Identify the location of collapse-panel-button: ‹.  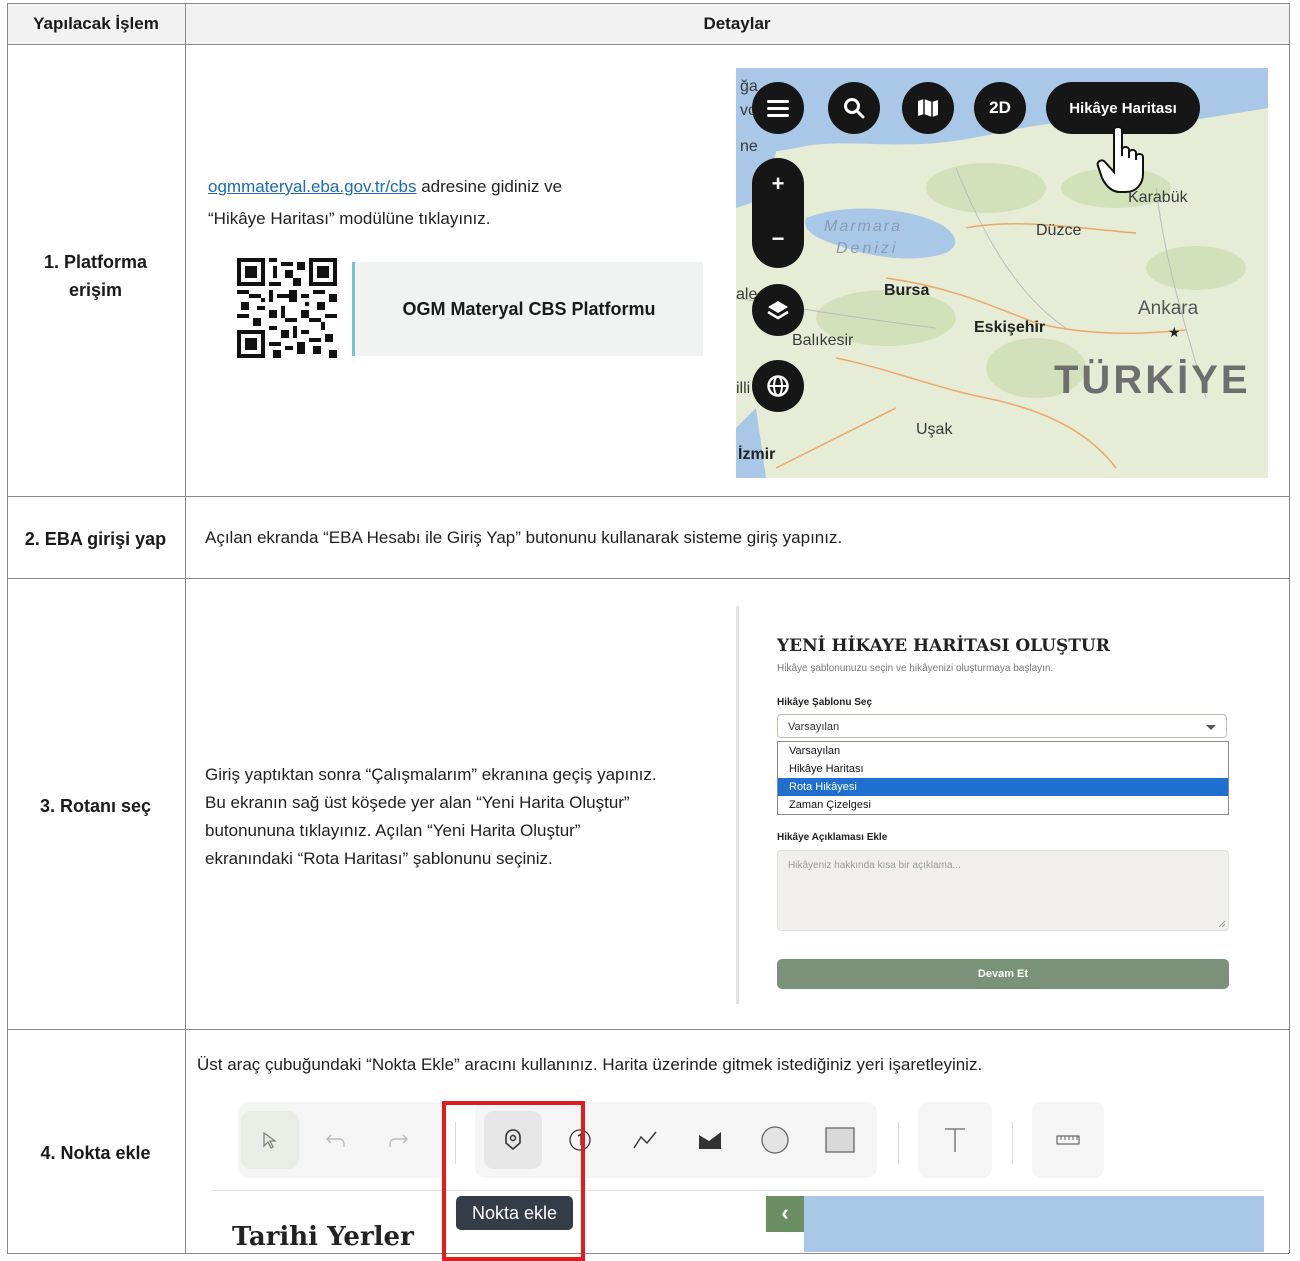
(785, 1214).